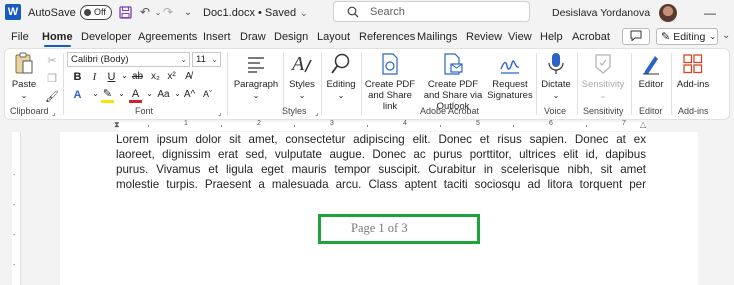 Image resolution: width=734 pixels, height=285 pixels. Describe the element at coordinates (189, 94) in the screenshot. I see `grow-font-icon: A^` at that location.